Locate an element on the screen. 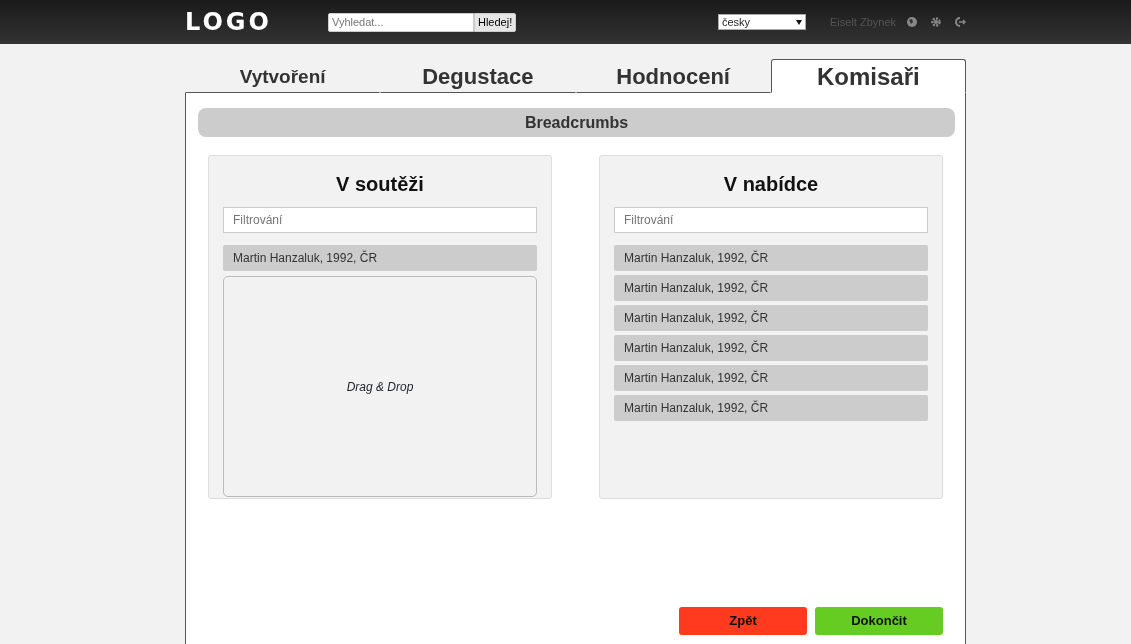 Image resolution: width=1131 pixels, height=644 pixels. globe-icon is located at coordinates (912, 22).